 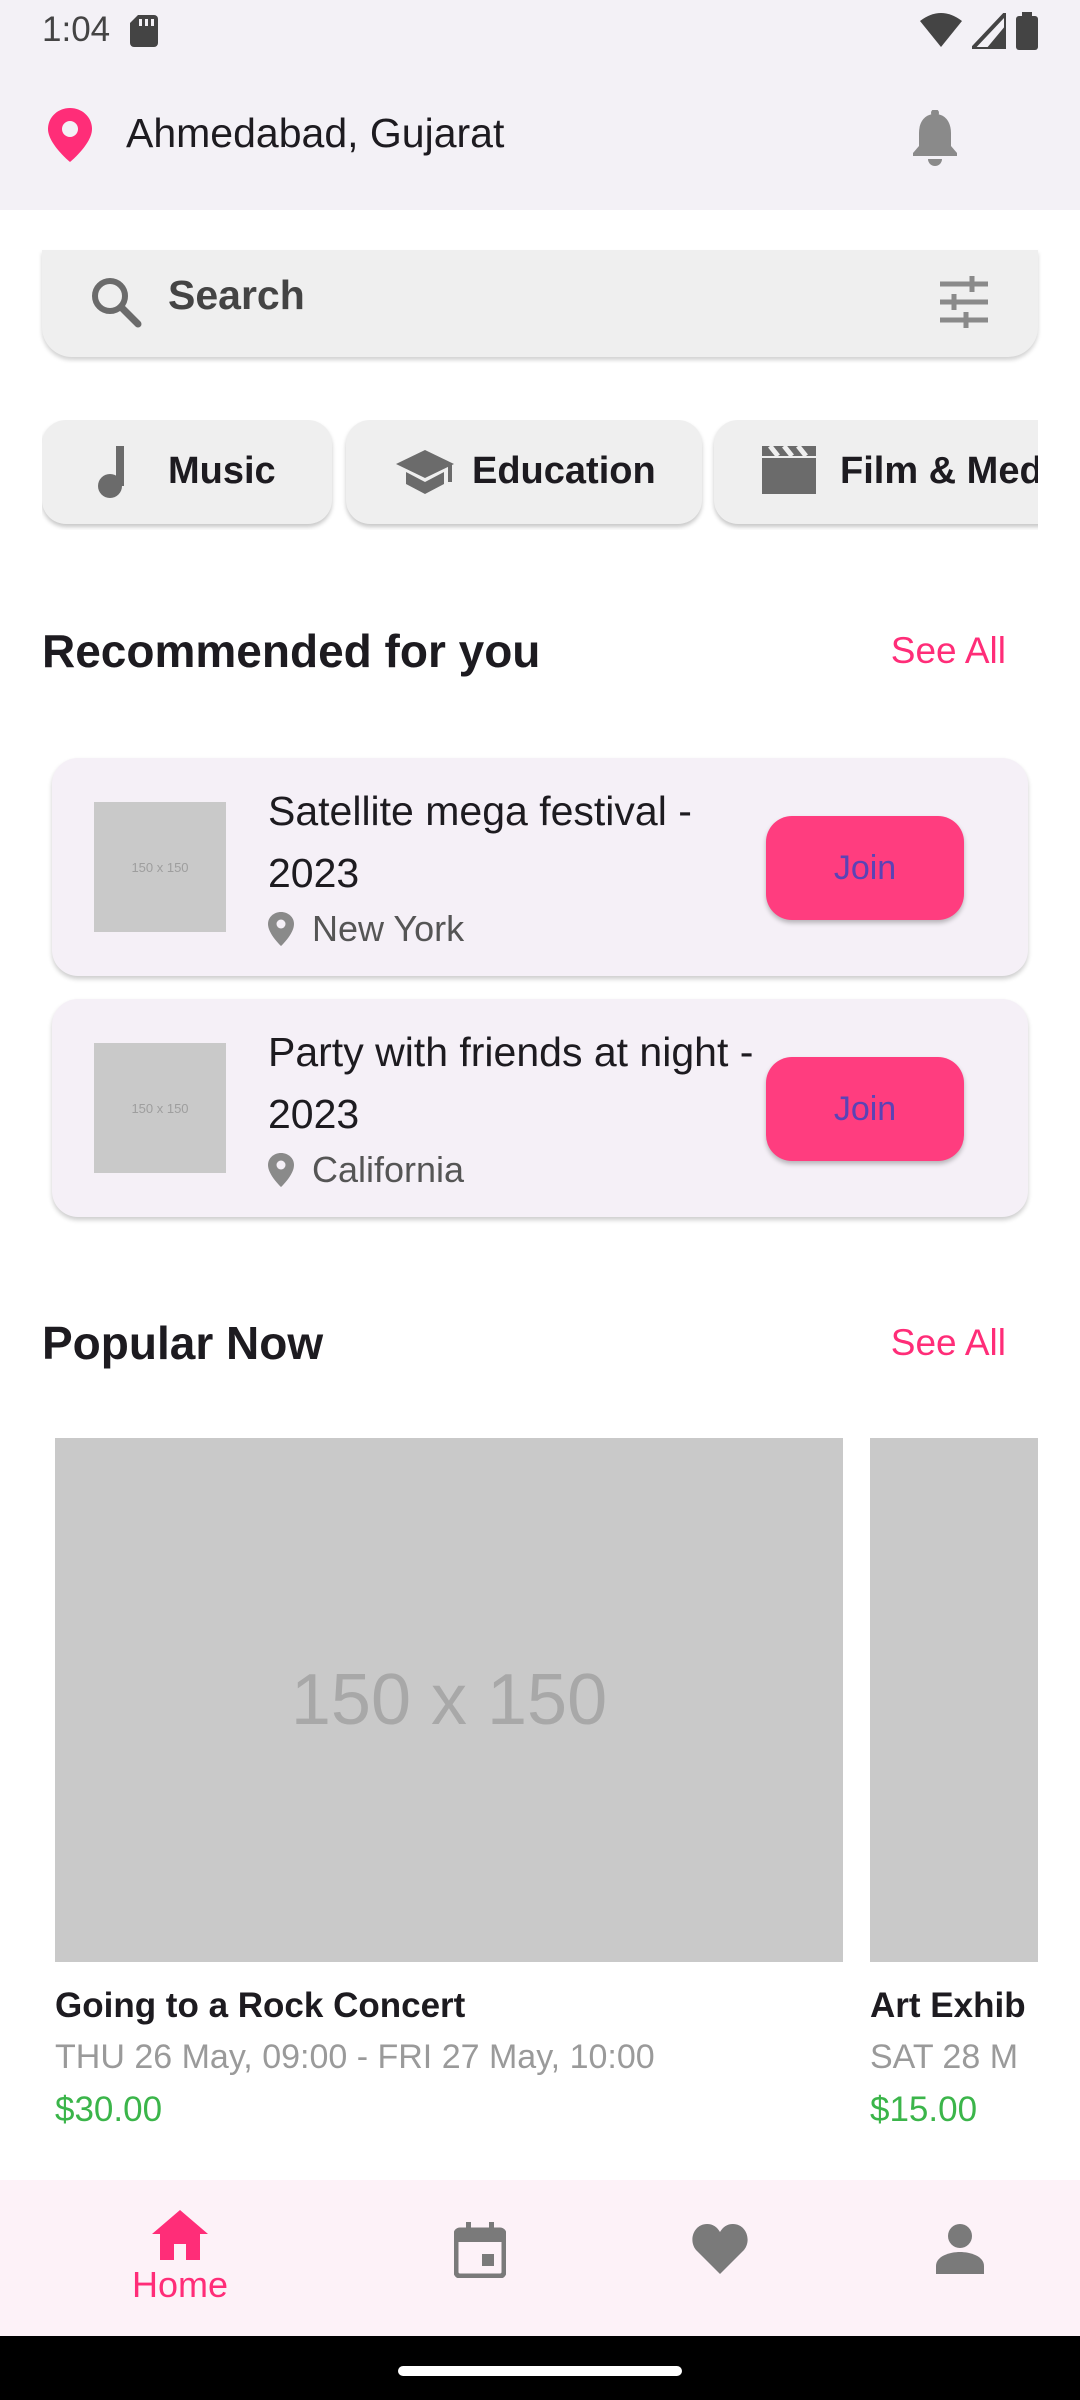 I want to click on home-gesture-handle, so click(x=540, y=2371).